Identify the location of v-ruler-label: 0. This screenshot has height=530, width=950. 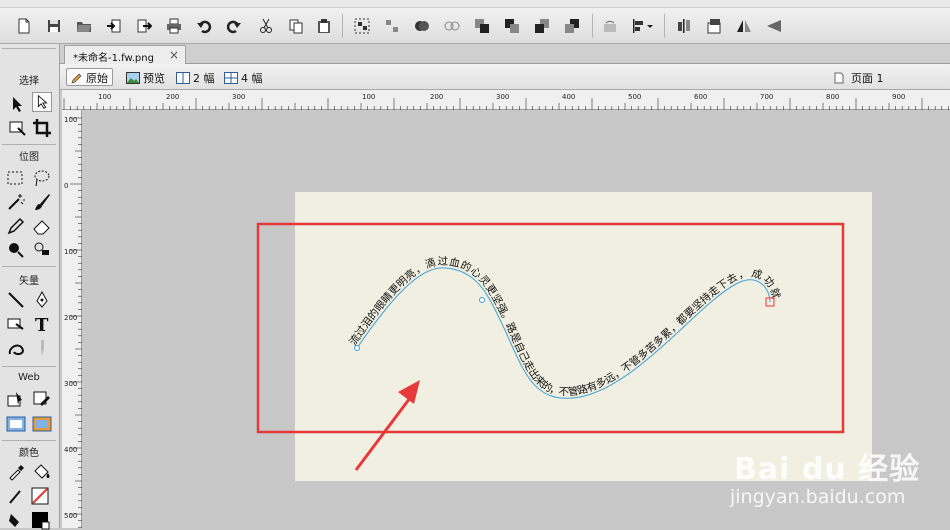
(66, 186).